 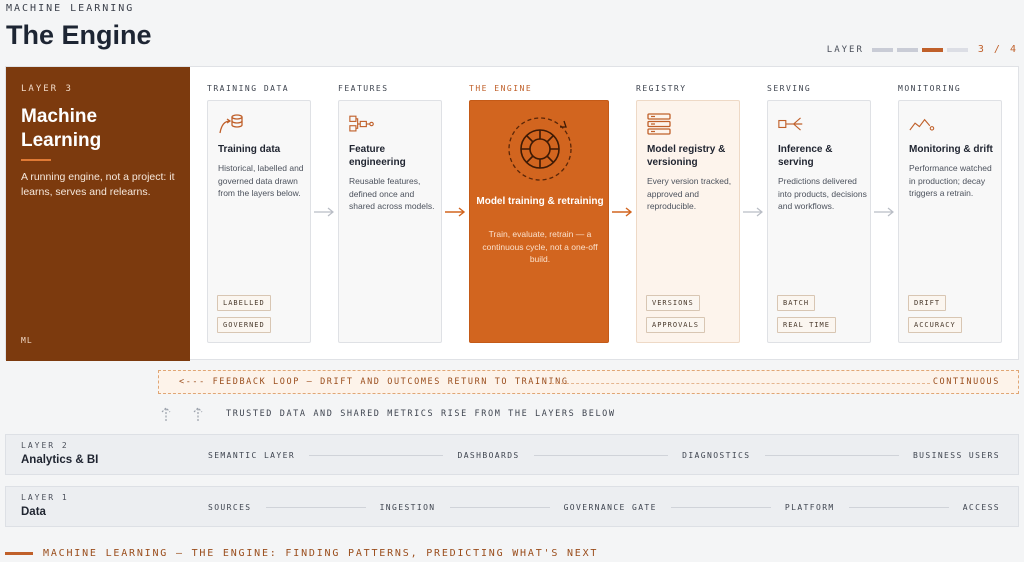 What do you see at coordinates (47, 89) in the screenshot?
I see `layer3-tag: LAYER 3` at bounding box center [47, 89].